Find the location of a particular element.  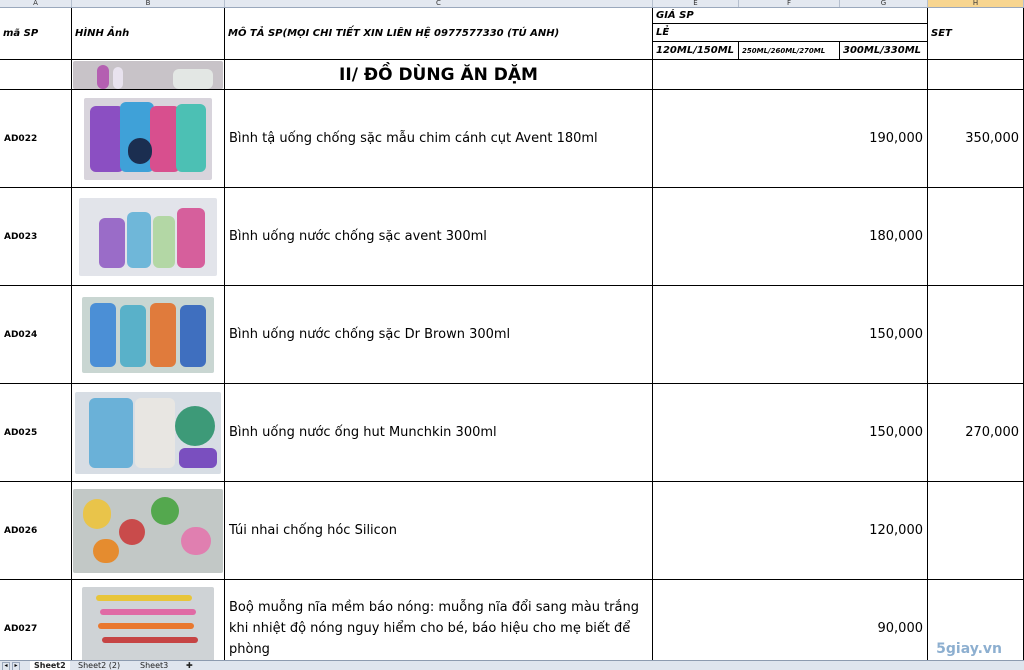

title-row-price-cell is located at coordinates (790, 75).